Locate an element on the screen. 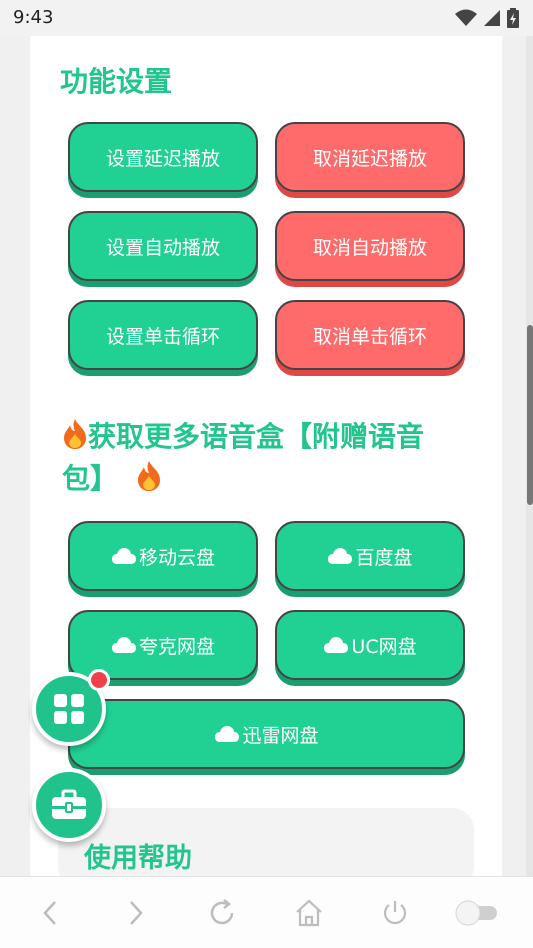  status-icons is located at coordinates (487, 18).